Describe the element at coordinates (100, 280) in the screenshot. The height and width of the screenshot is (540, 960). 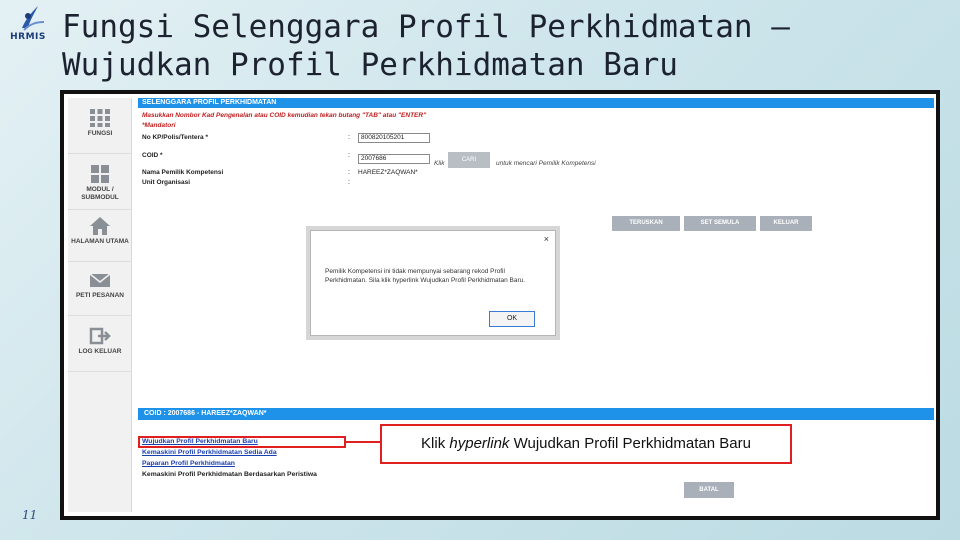
I see `mail-icon` at that location.